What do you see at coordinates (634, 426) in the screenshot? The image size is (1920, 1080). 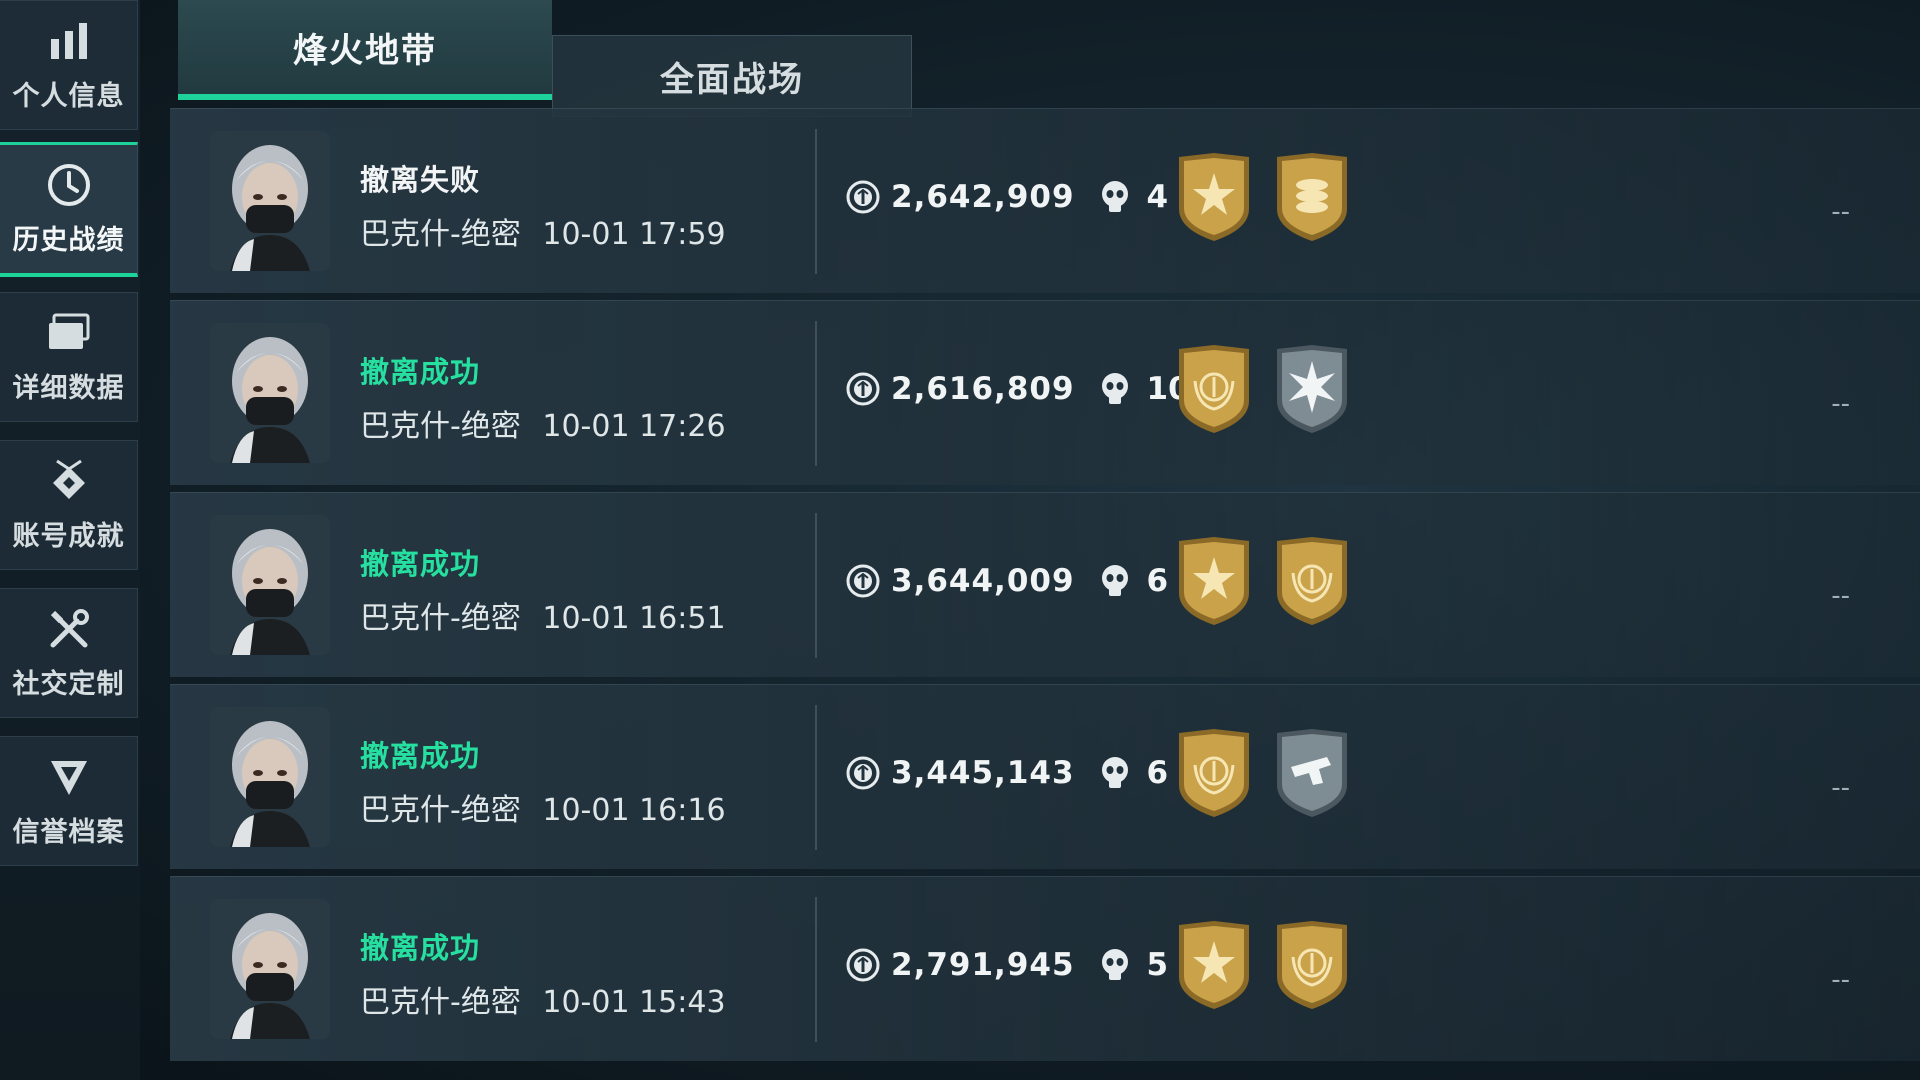 I see `match-time: 10-01 17:26` at bounding box center [634, 426].